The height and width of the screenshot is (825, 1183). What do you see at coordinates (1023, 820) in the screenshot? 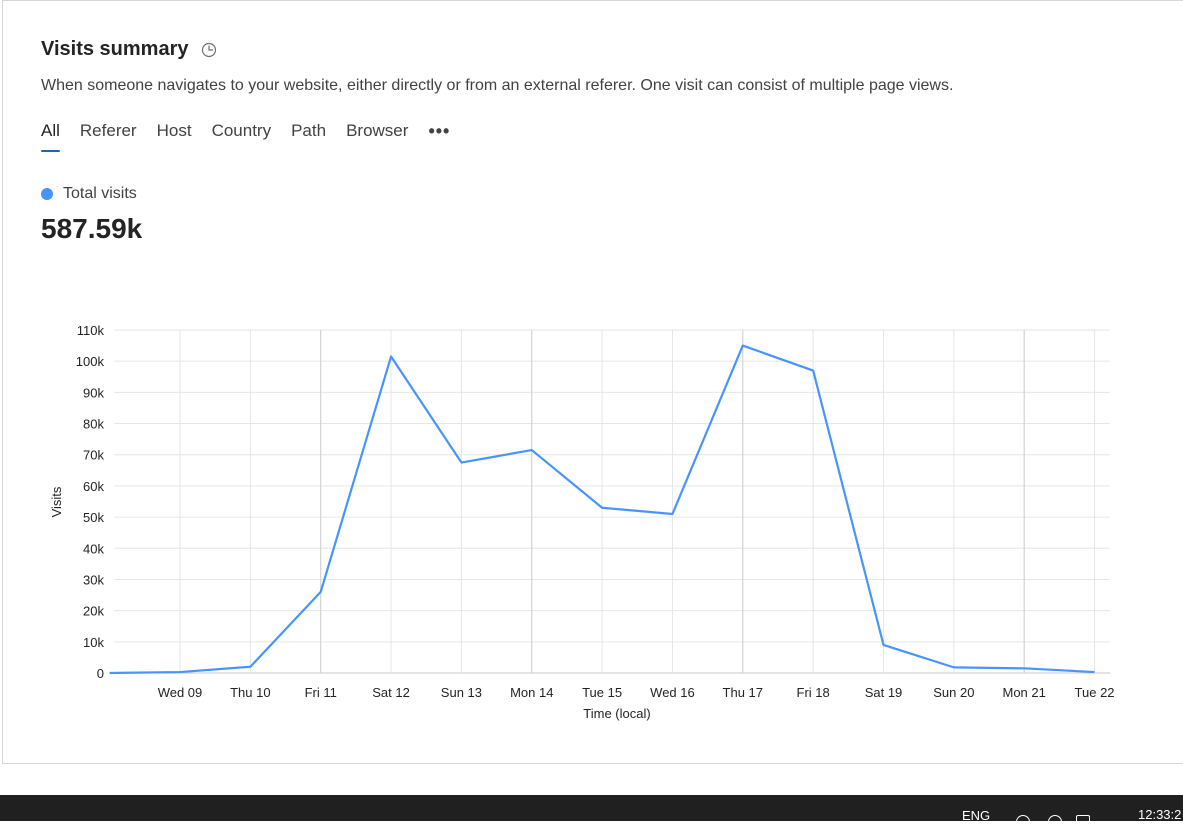
I see `network-icon` at bounding box center [1023, 820].